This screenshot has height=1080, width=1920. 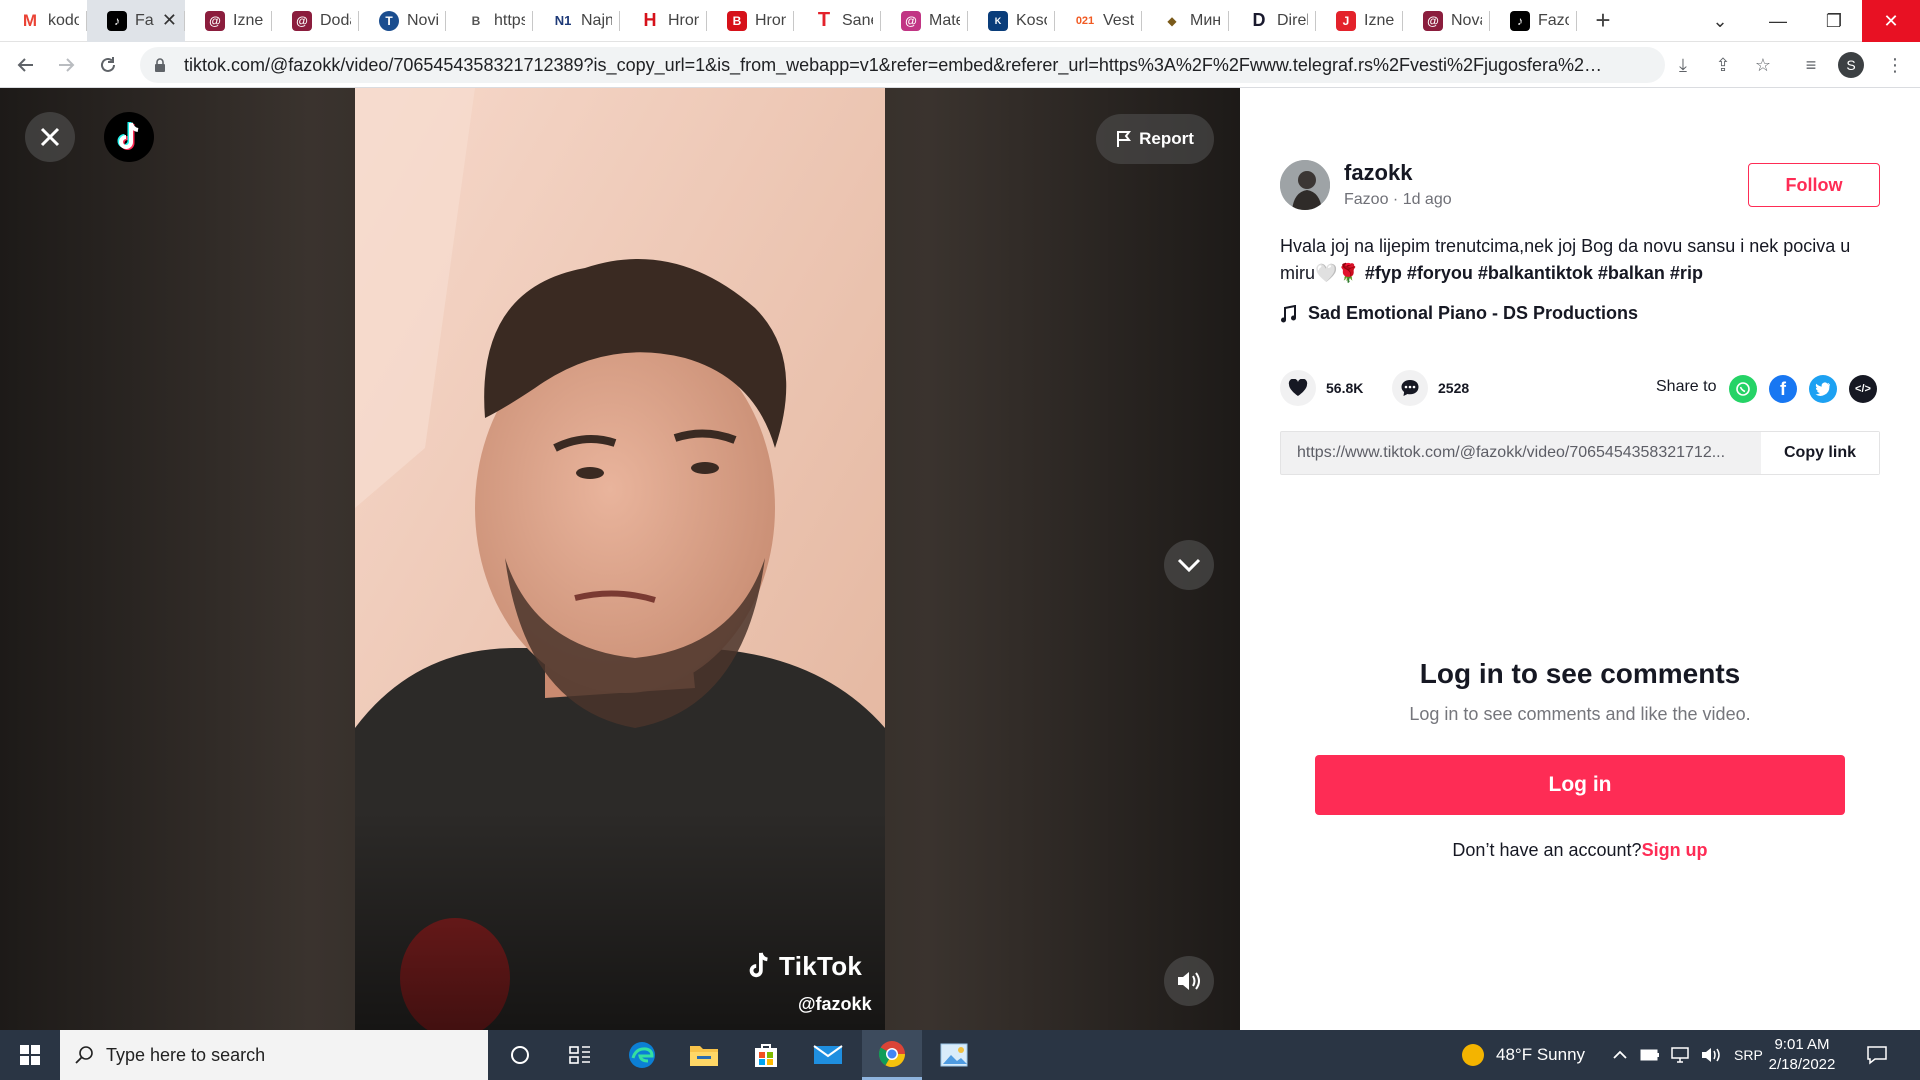 I want to click on tab-13: ◆ Мини, so click(x=1185, y=21).